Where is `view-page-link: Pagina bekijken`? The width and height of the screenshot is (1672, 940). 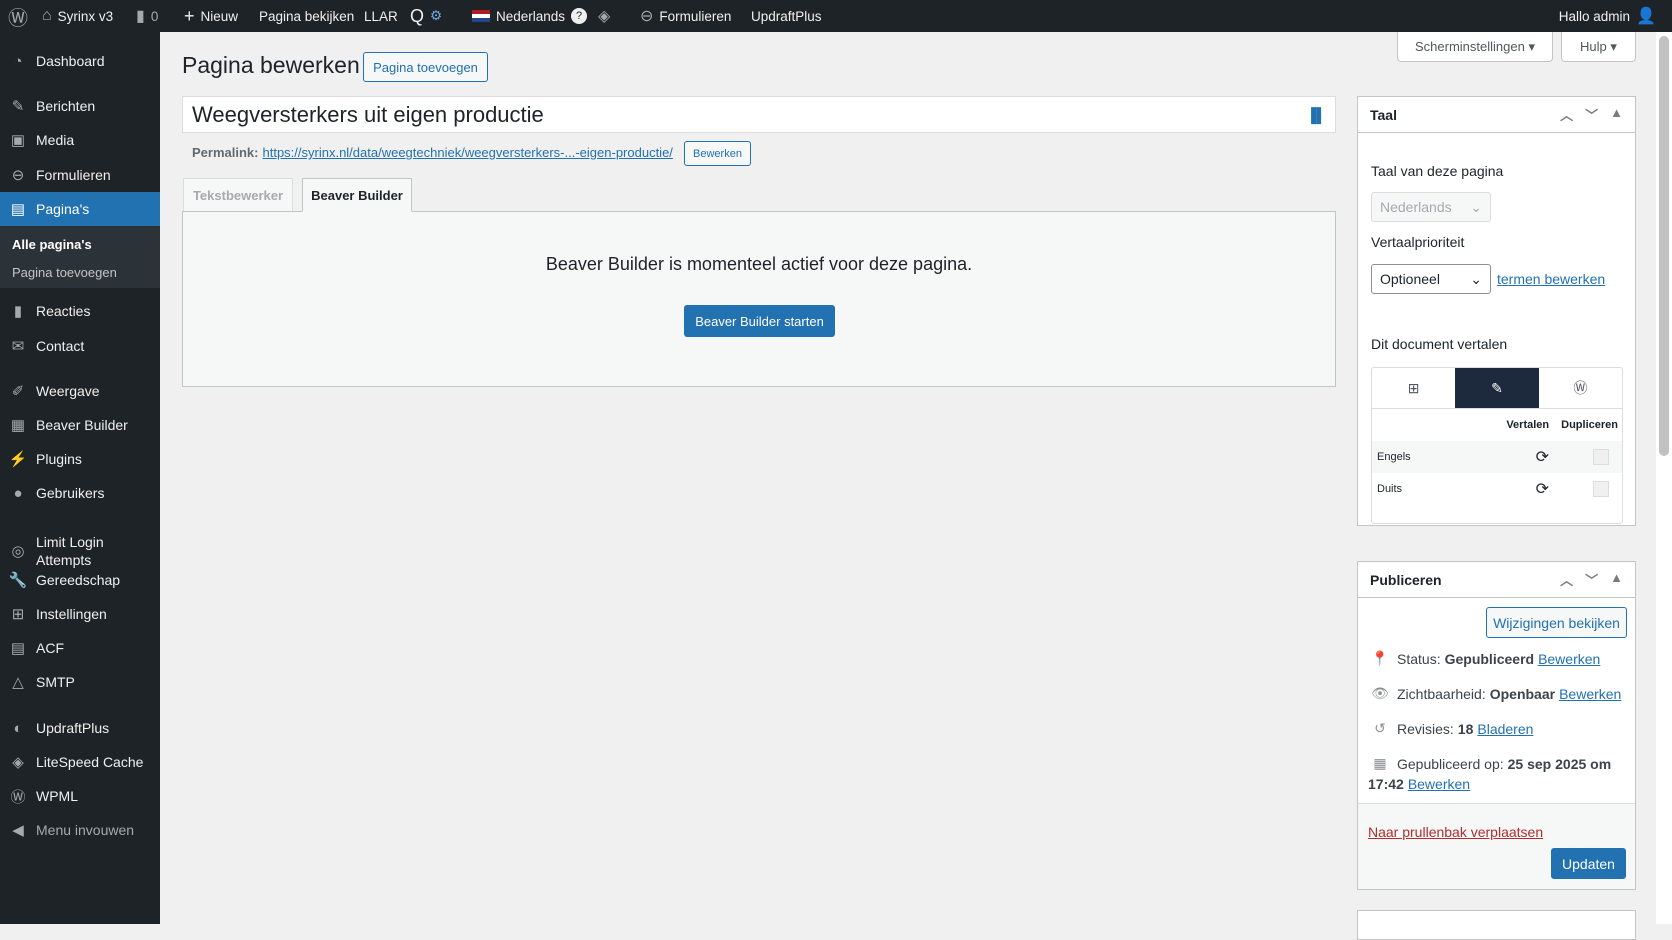
view-page-link: Pagina bekijken is located at coordinates (306, 16).